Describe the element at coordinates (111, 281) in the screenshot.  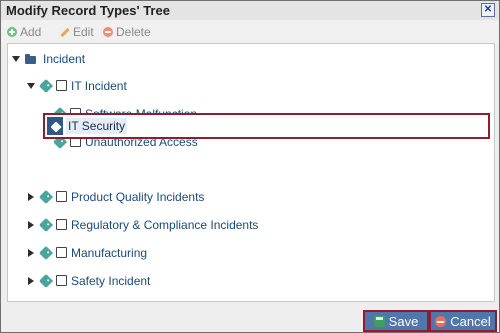
I see `tree-node-label: Safety Incident` at that location.